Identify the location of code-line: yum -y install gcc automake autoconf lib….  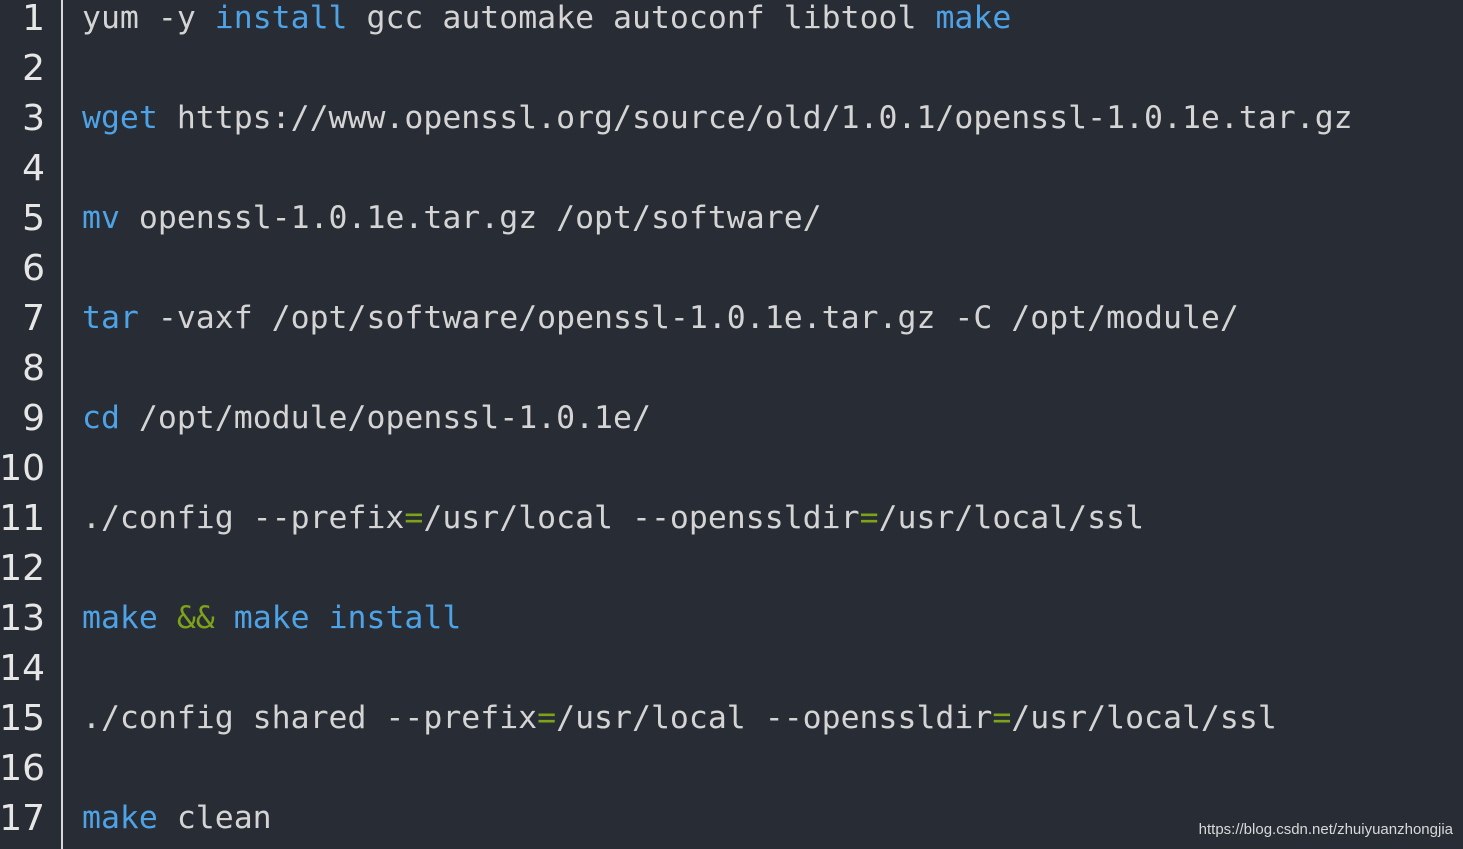
(546, 25).